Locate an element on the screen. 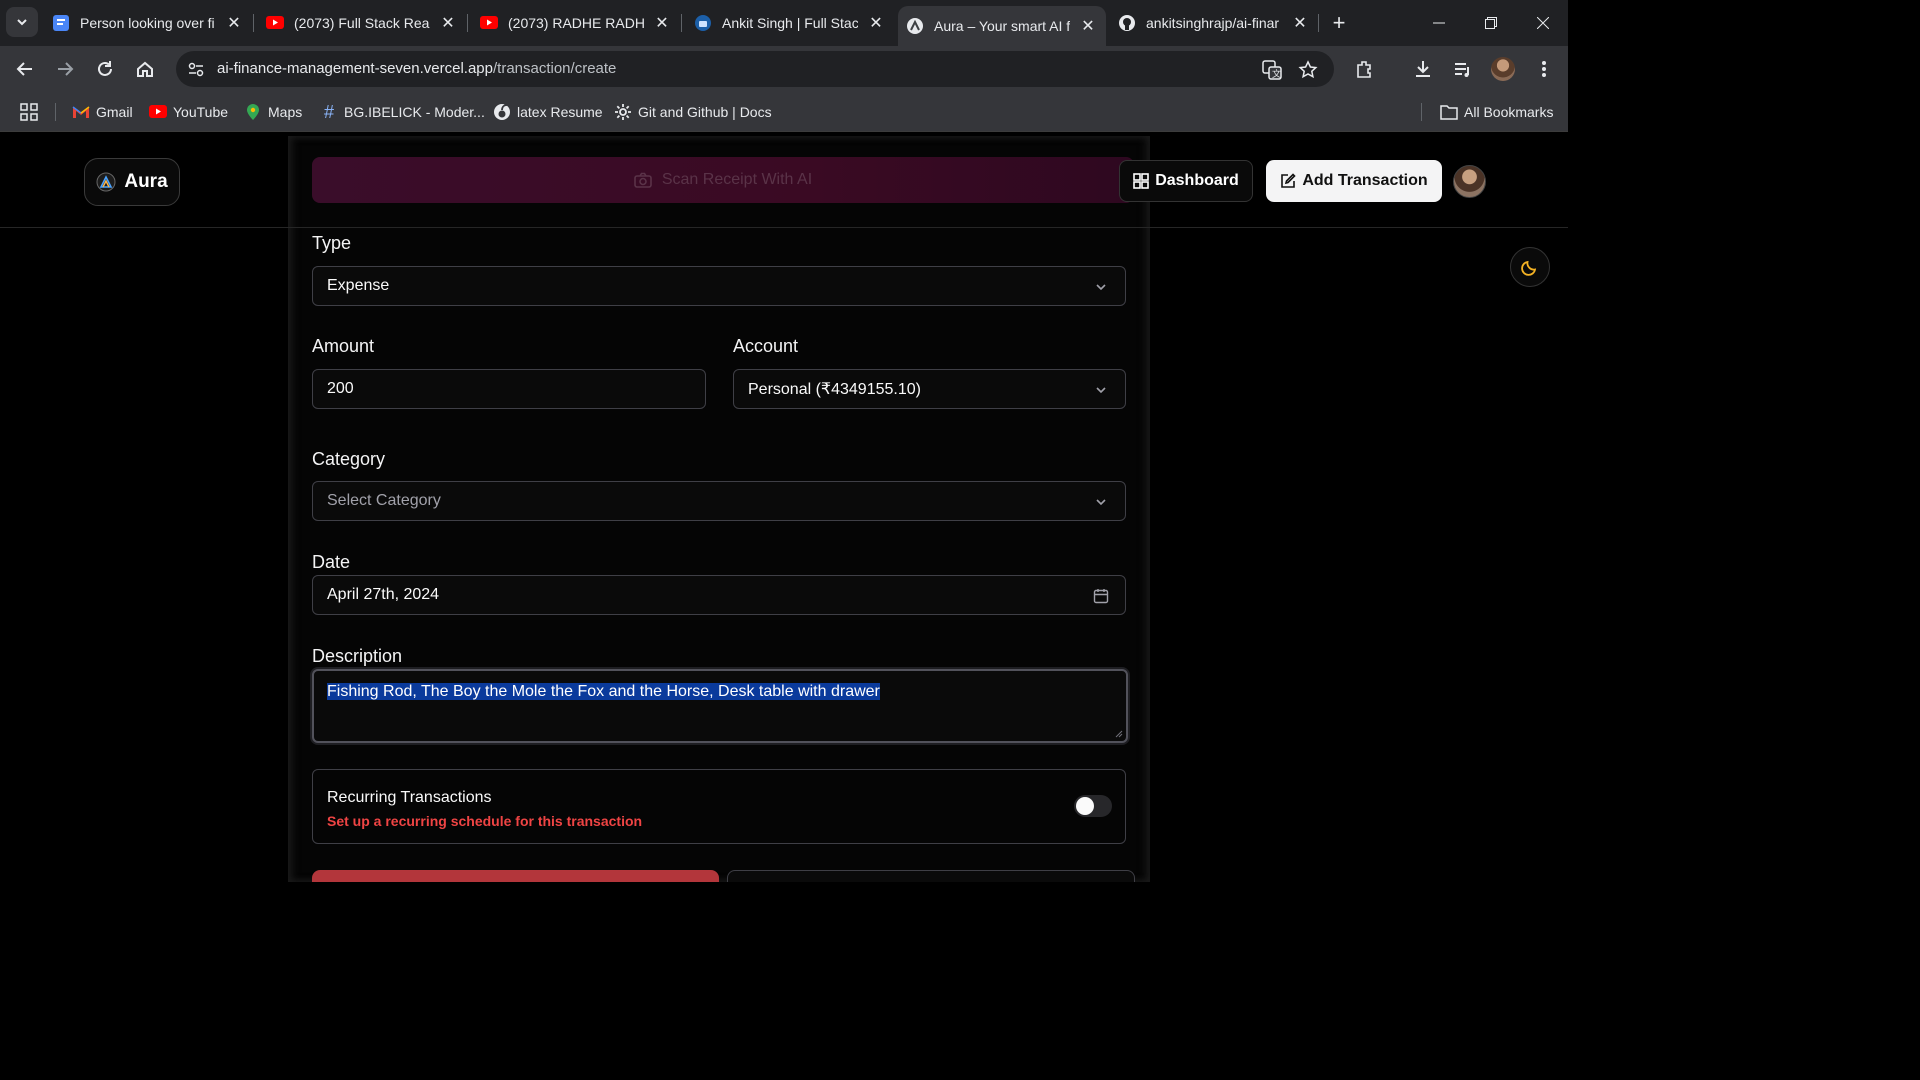 The height and width of the screenshot is (1080, 1920). add-transaction-button: Add Transaction is located at coordinates (1354, 181).